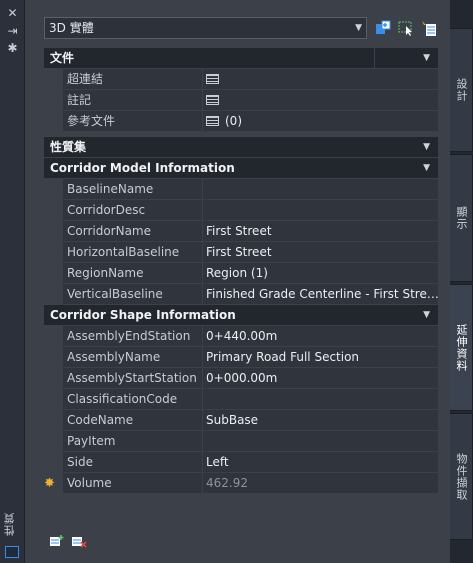 Image resolution: width=473 pixels, height=563 pixels. Describe the element at coordinates (133, 336) in the screenshot. I see `property-name: AssemblyEndStation` at that location.